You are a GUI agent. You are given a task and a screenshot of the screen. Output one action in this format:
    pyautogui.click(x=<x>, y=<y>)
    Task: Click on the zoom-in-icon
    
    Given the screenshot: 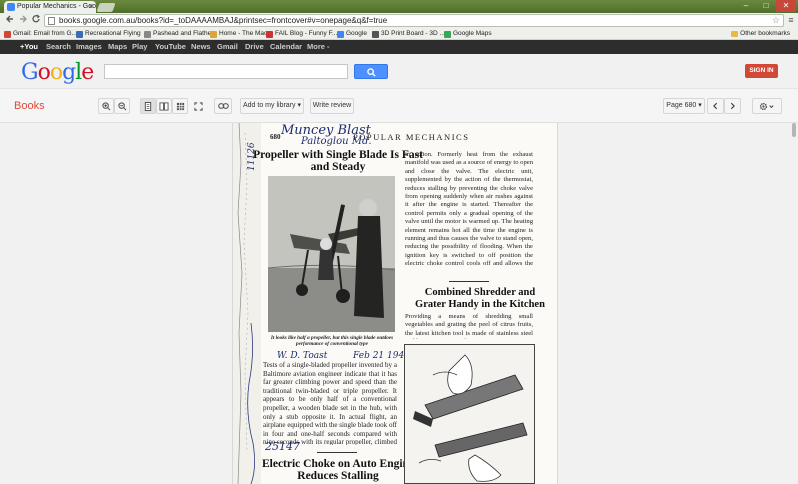 What is the action you would take?
    pyautogui.click(x=105, y=106)
    